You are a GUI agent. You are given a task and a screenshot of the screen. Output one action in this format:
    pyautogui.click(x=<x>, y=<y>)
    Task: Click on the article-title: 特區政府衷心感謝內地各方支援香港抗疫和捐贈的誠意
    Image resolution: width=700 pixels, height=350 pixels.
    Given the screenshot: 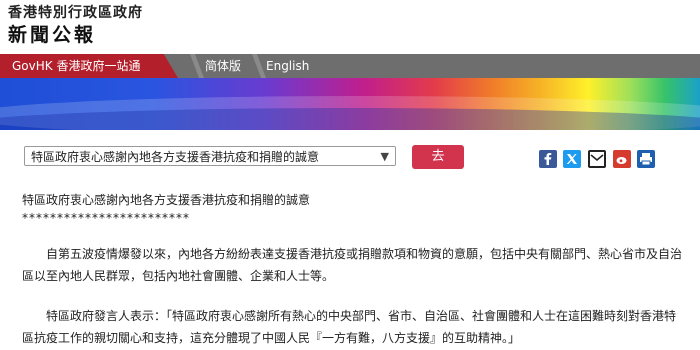 What is the action you would take?
    pyautogui.click(x=166, y=200)
    